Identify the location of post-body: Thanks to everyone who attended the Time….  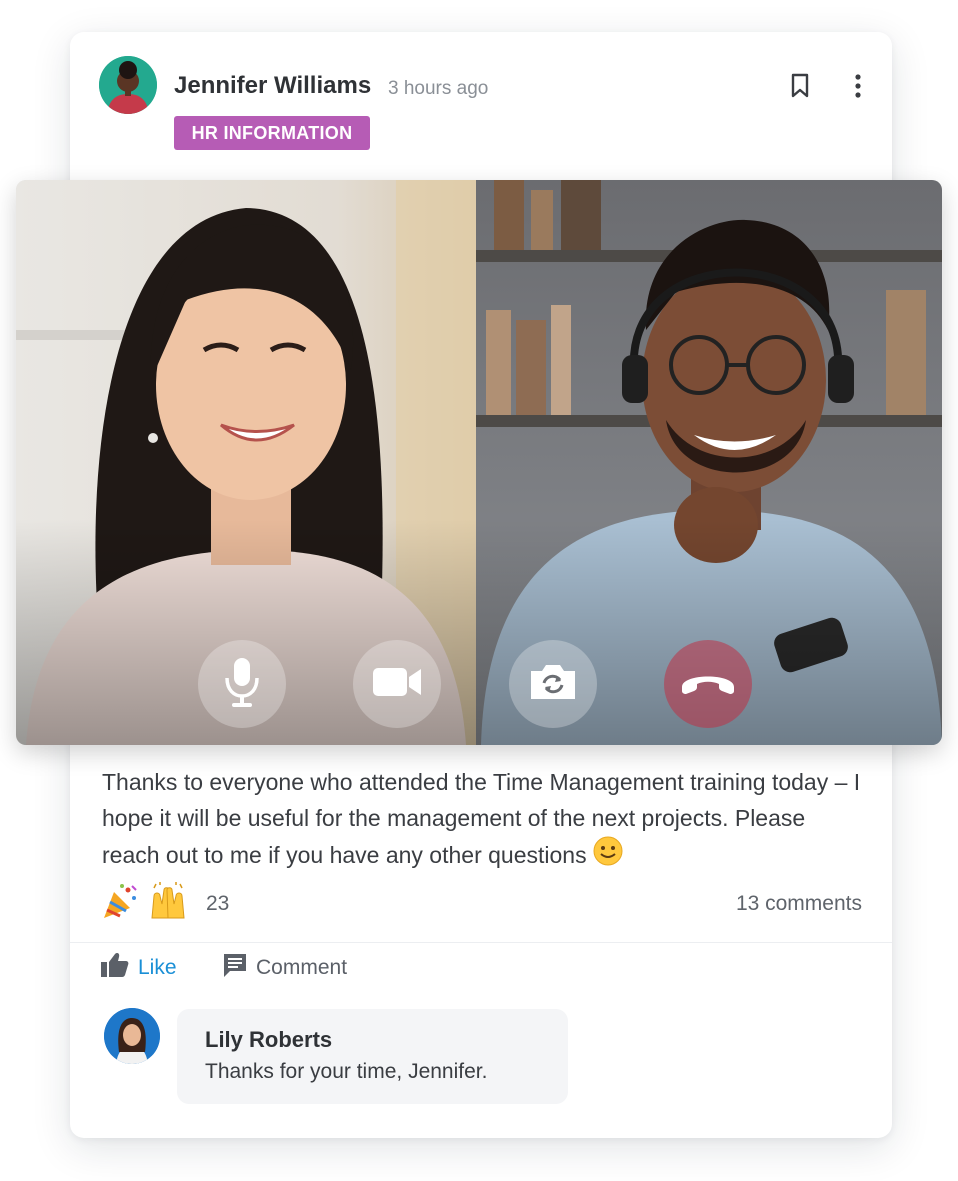
(482, 820).